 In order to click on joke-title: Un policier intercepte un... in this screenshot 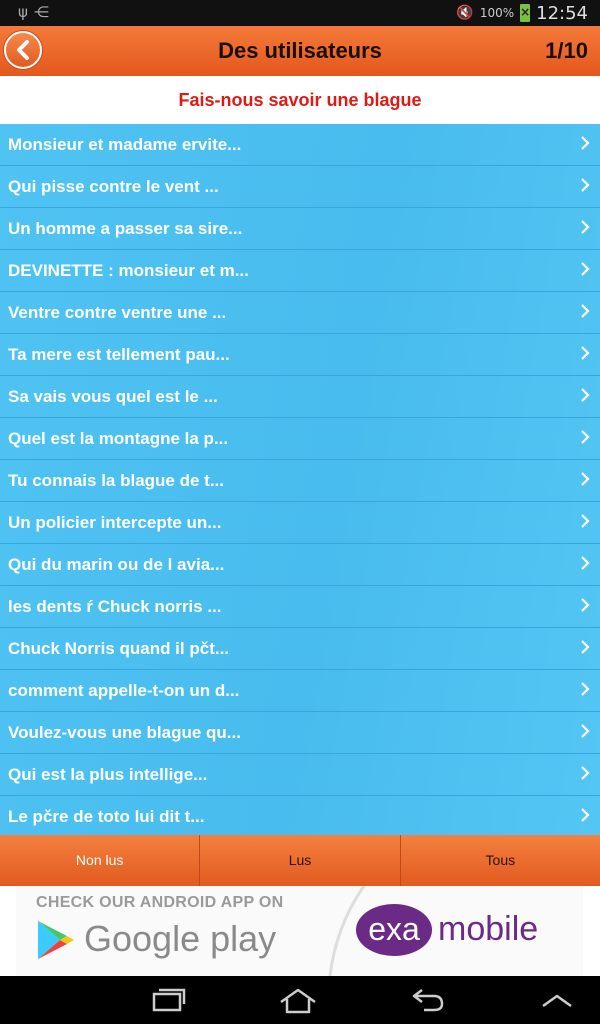, I will do `click(115, 522)`.